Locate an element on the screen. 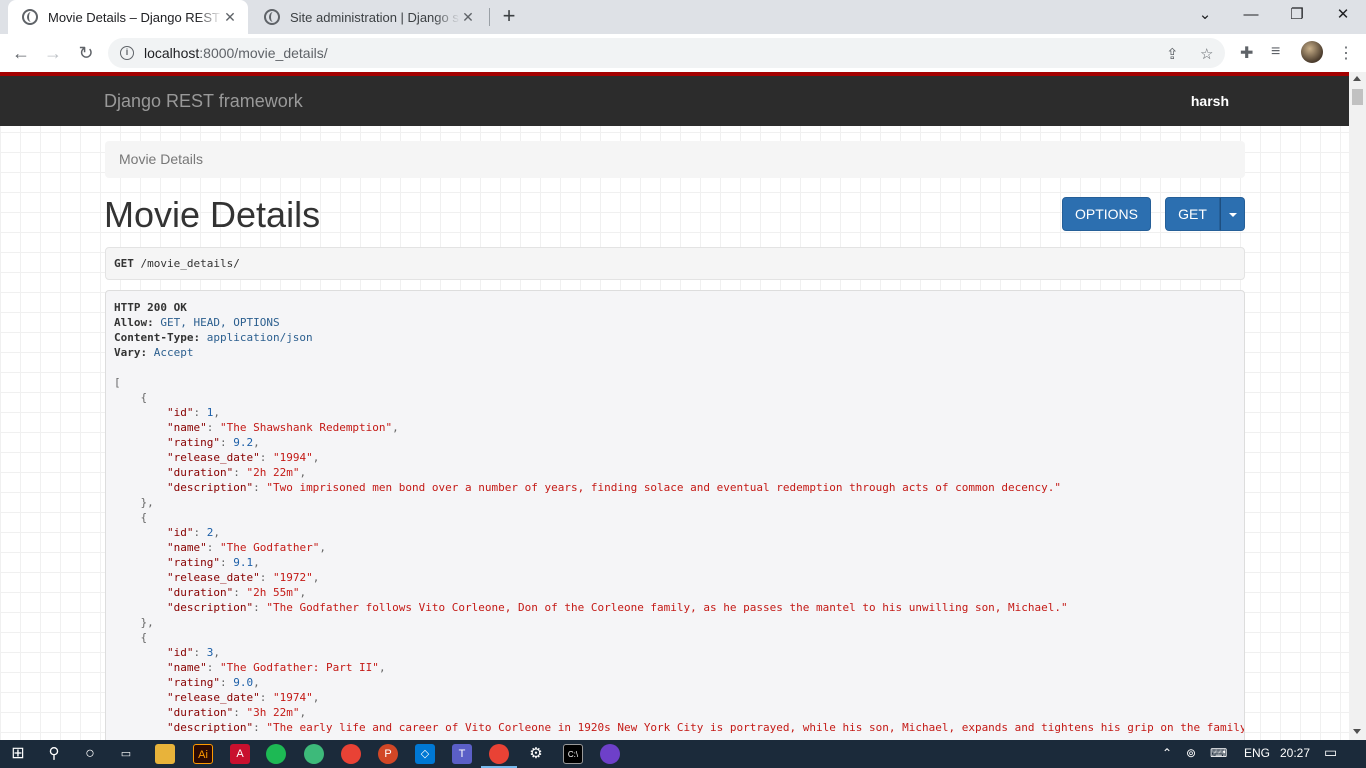 The width and height of the screenshot is (1366, 768). forward-arrow-icon: → is located at coordinates (53, 53).